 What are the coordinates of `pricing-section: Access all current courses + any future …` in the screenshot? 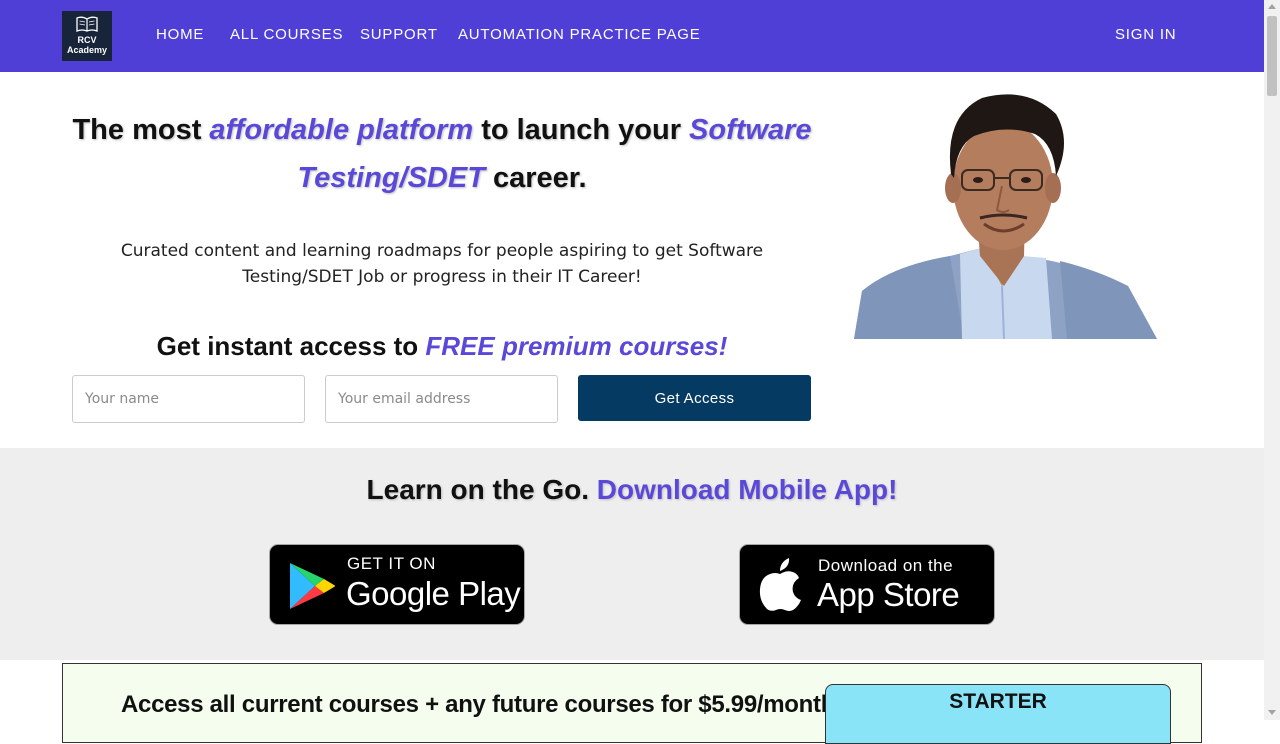 It's located at (632, 703).